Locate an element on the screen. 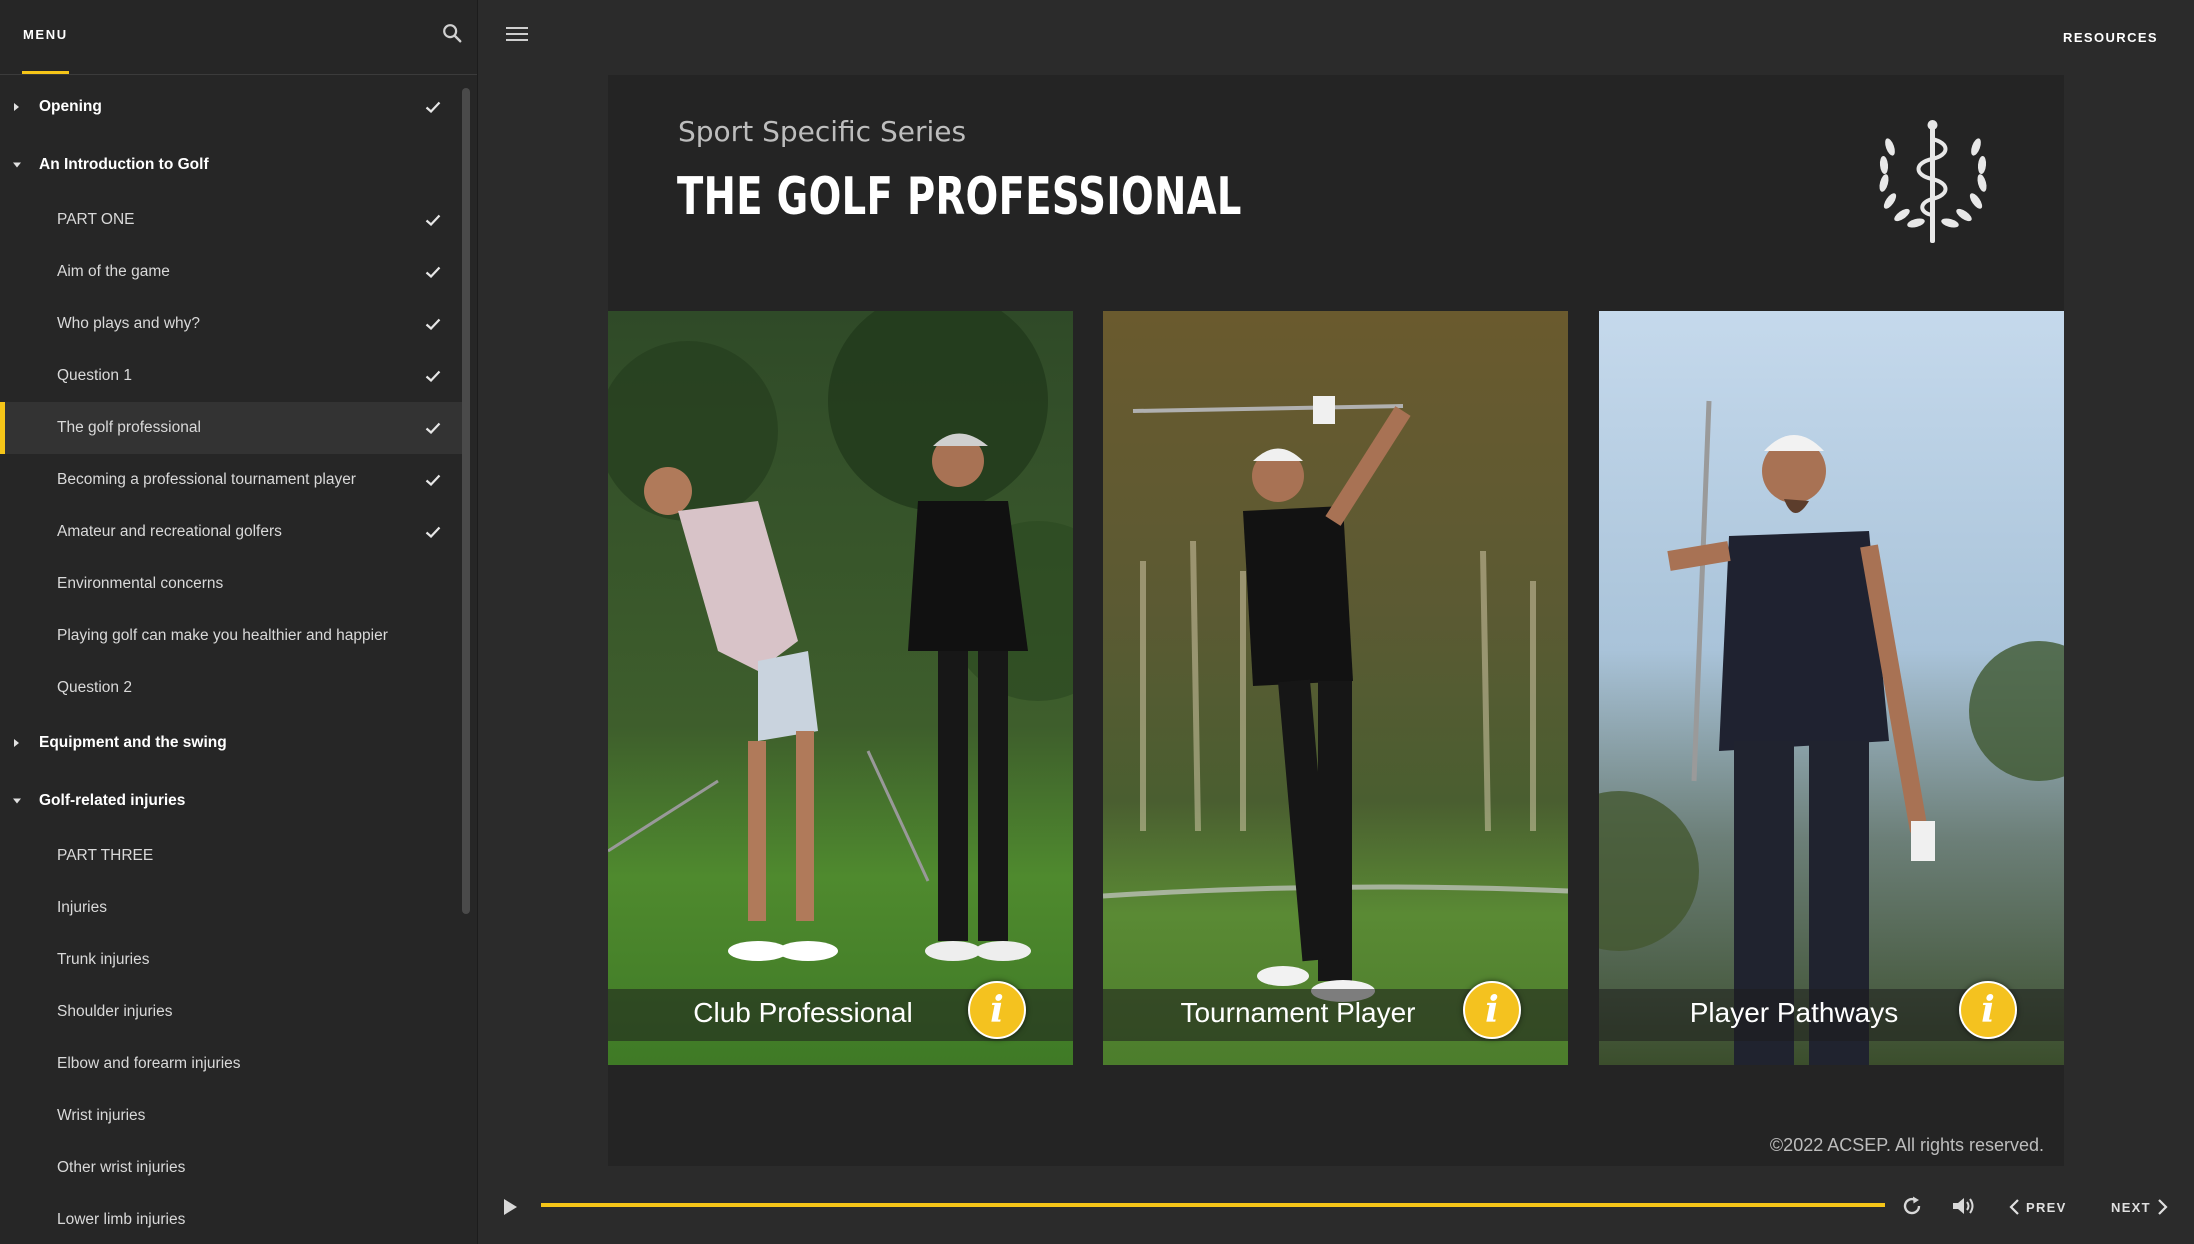 The image size is (2194, 1244). sidebar-item-question-1: Question 1 is located at coordinates (231, 376).